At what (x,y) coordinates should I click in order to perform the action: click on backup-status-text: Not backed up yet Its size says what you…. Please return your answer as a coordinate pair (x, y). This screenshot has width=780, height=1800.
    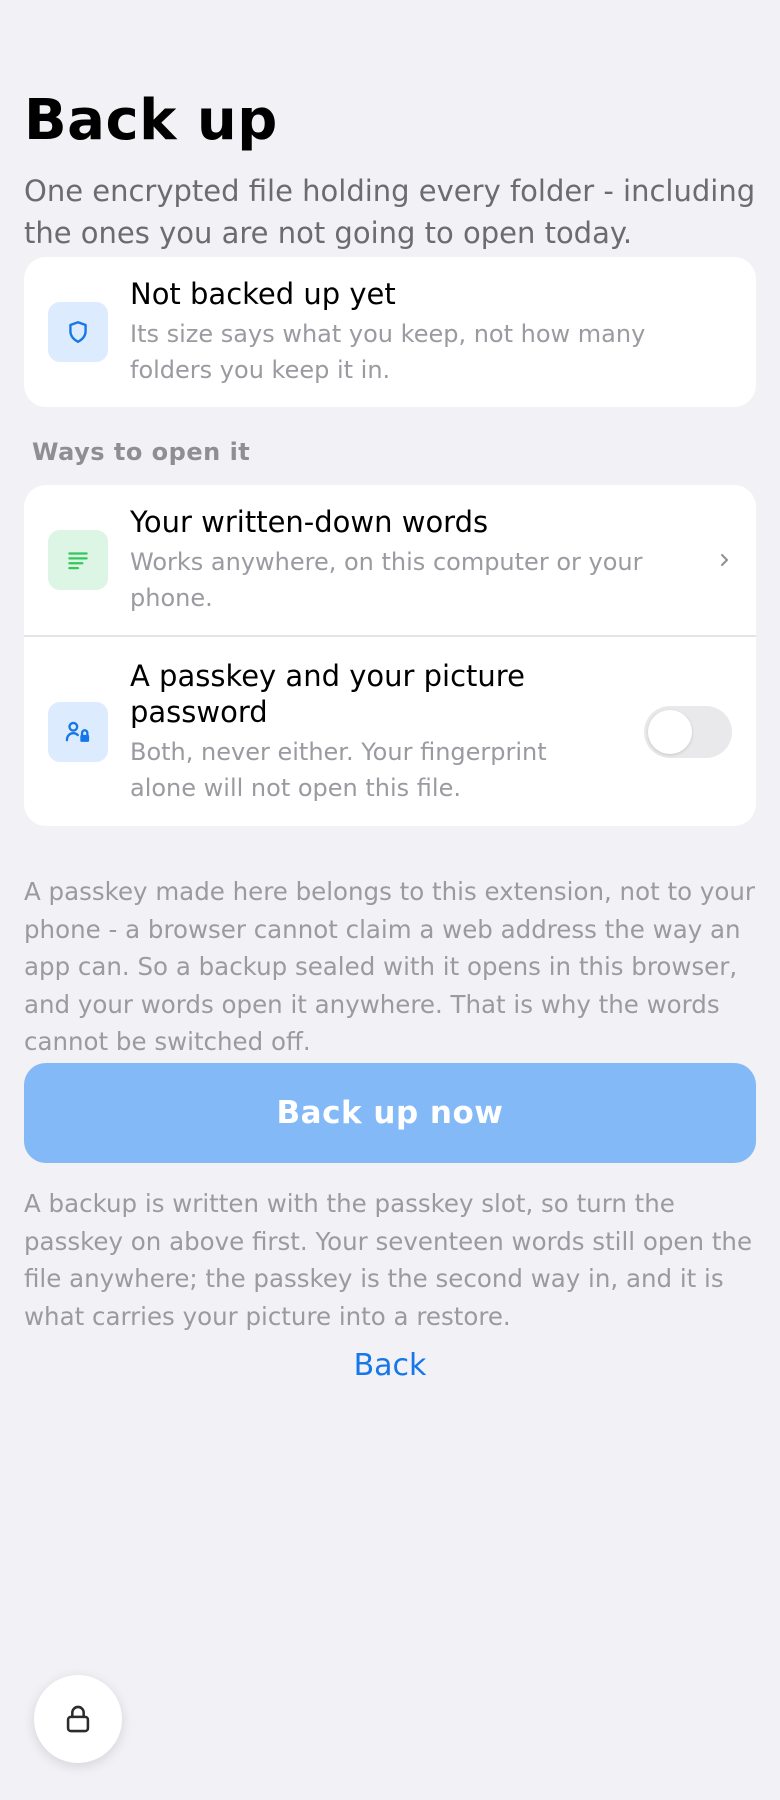
    Looking at the image, I should click on (431, 332).